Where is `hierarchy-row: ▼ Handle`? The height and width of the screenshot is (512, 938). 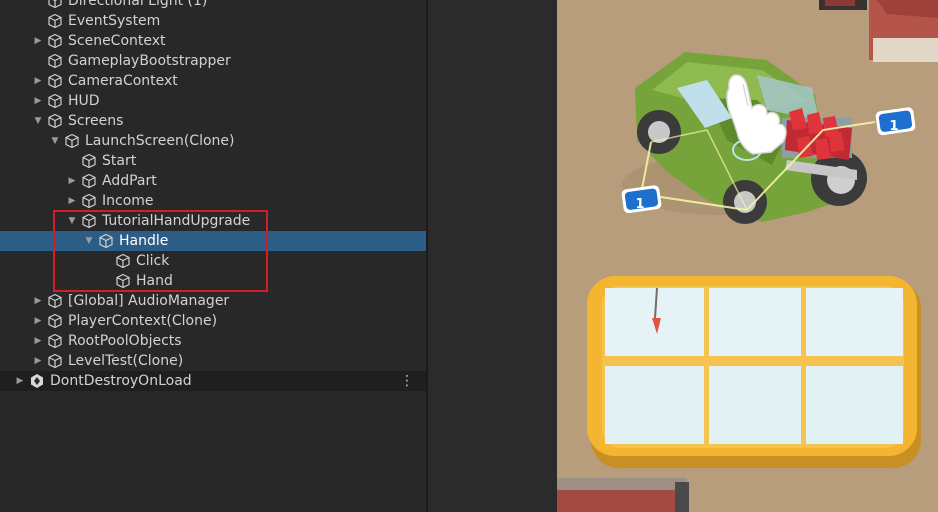
hierarchy-row: ▼ Handle is located at coordinates (213, 241).